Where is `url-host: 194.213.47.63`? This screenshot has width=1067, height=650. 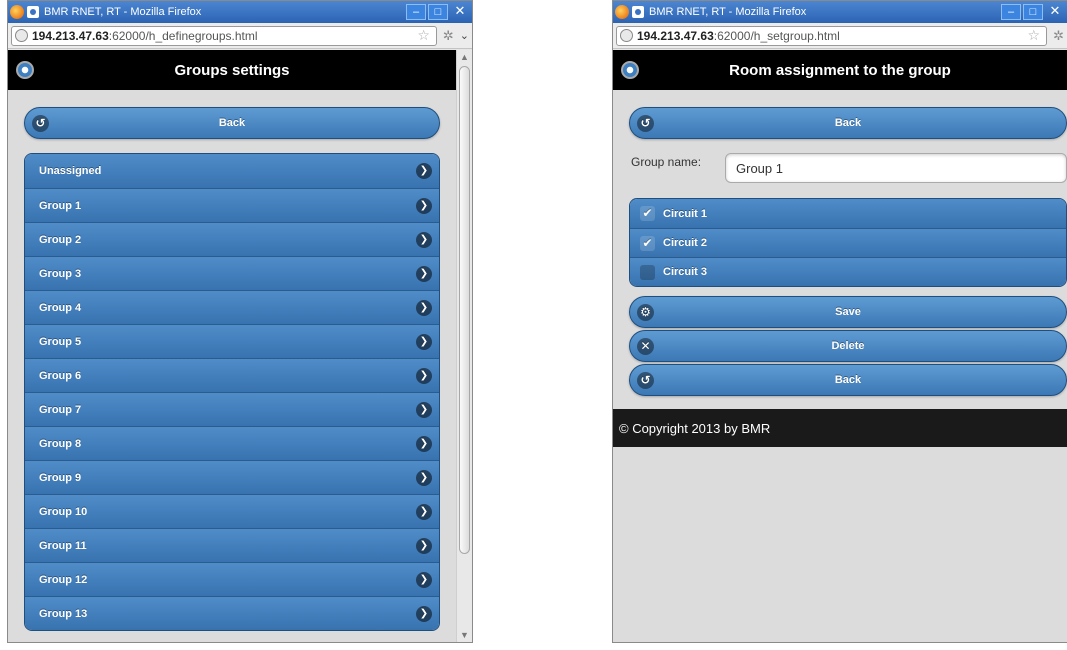 url-host: 194.213.47.63 is located at coordinates (675, 35).